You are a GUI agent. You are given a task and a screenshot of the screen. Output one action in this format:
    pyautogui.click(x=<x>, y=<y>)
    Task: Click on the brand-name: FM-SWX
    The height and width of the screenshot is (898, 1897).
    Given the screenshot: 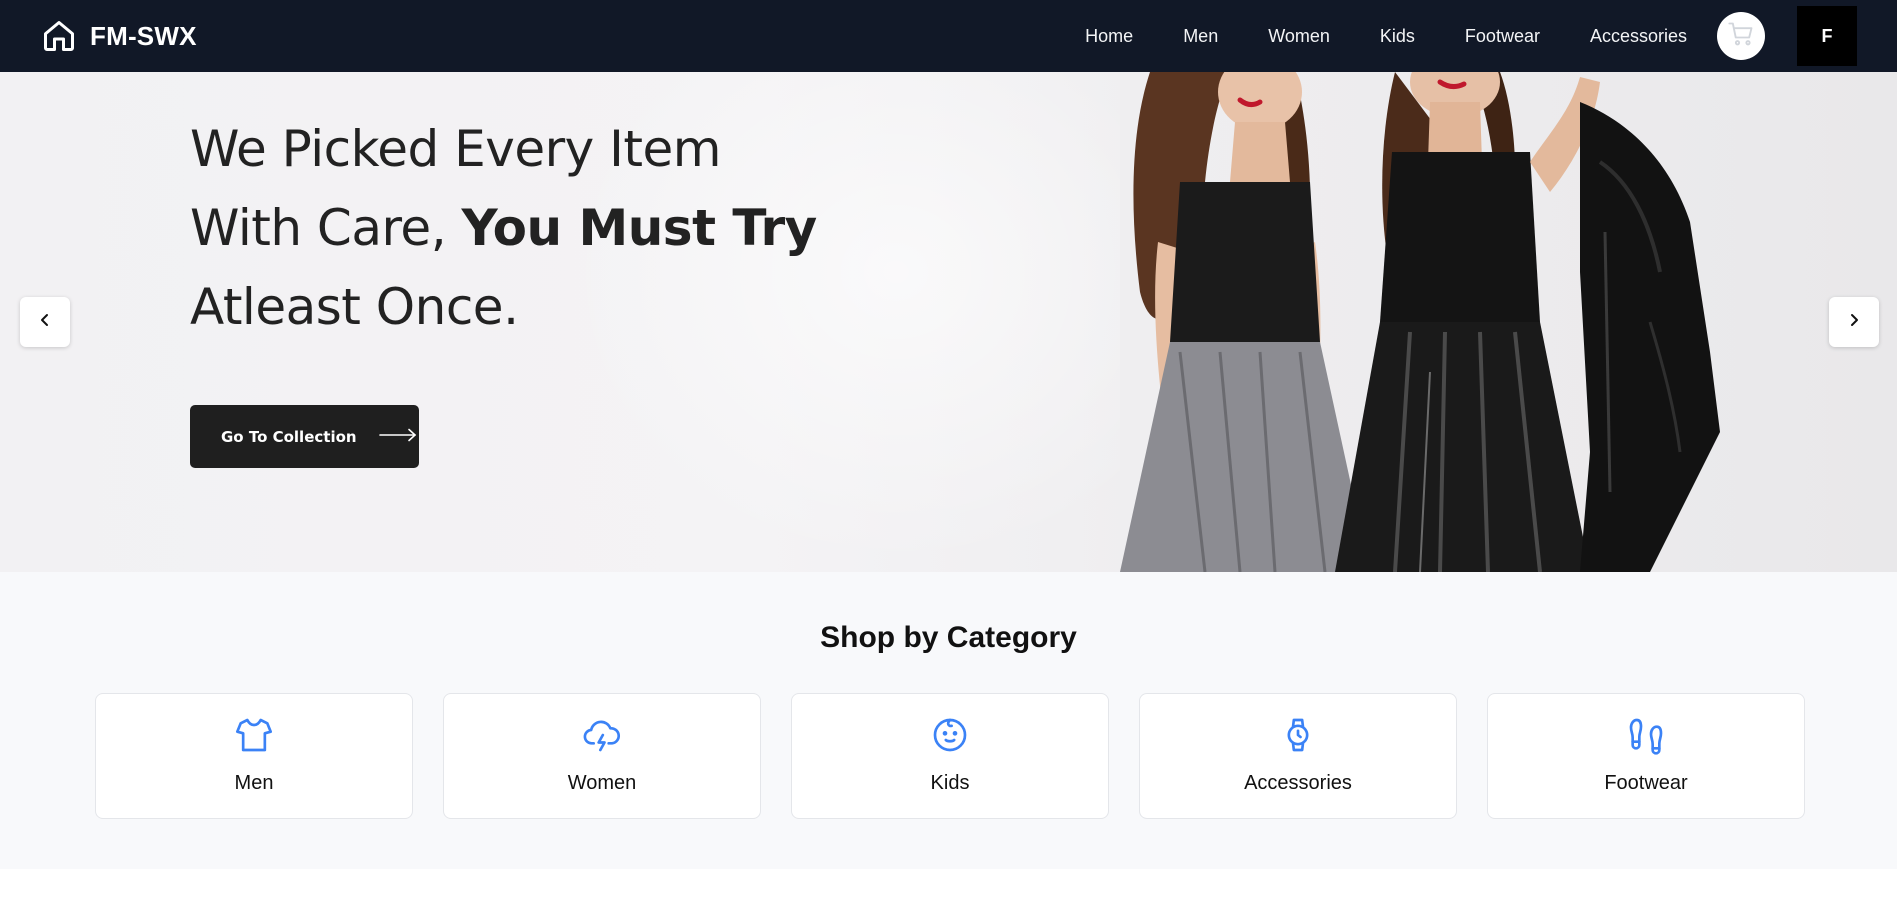 What is the action you would take?
    pyautogui.click(x=143, y=35)
    